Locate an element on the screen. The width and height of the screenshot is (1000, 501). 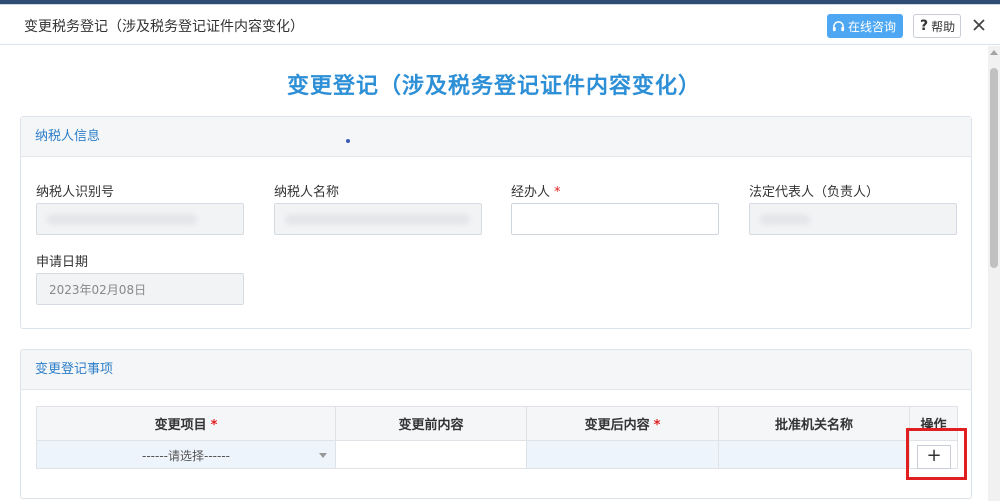
scroll-up-icon is located at coordinates (994, 52).